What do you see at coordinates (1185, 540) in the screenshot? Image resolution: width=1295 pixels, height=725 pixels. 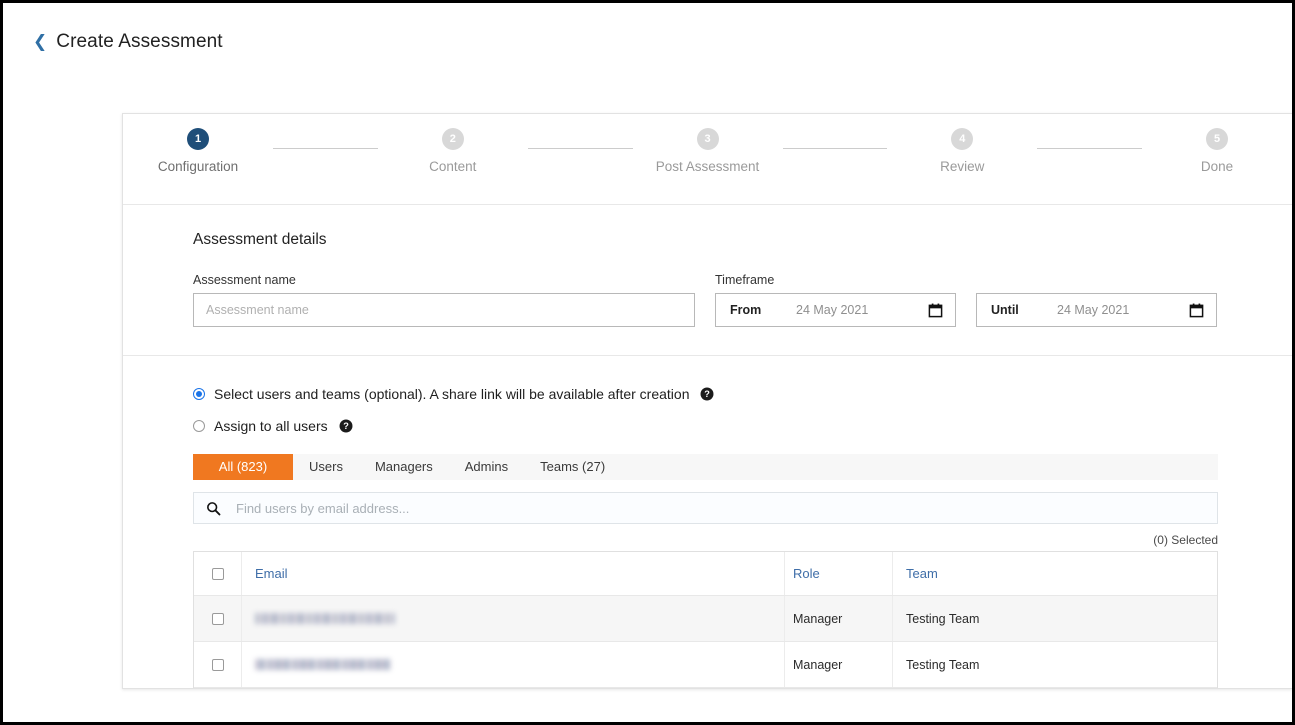 I see `selected-count-label: (0) Selected` at bounding box center [1185, 540].